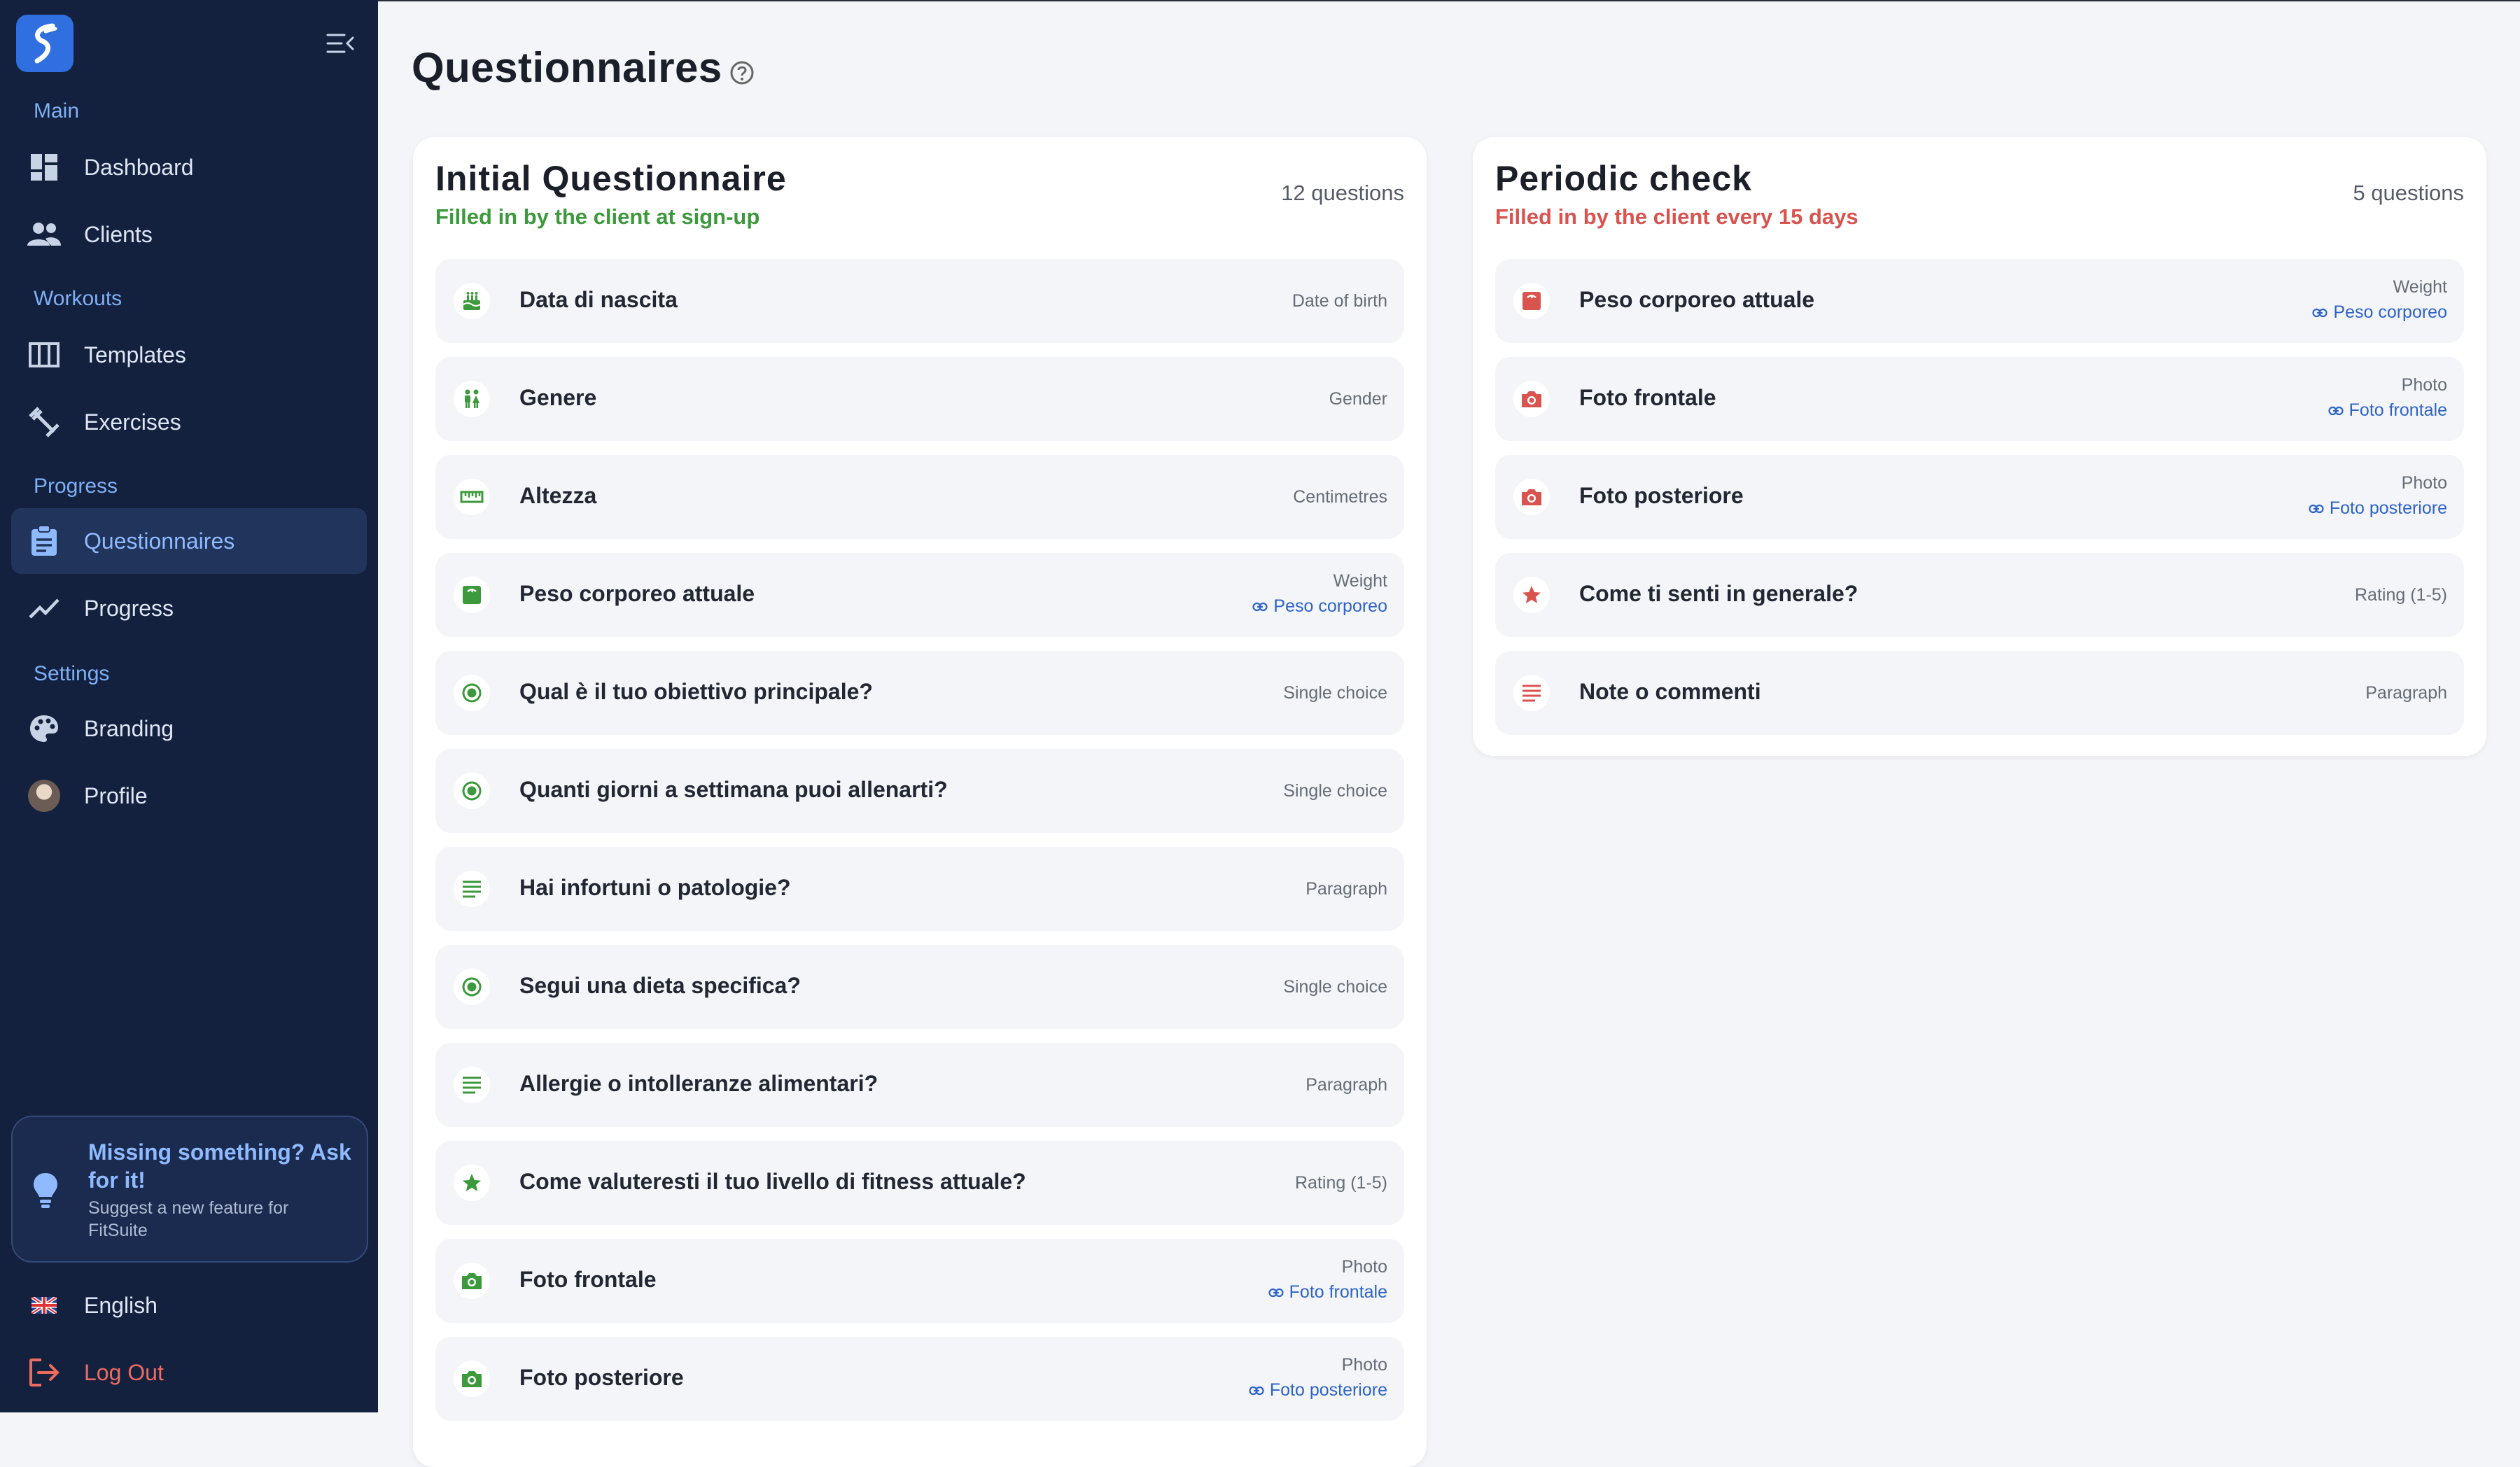 The height and width of the screenshot is (1467, 2520). I want to click on sidebar-item-progress: Progress, so click(189, 608).